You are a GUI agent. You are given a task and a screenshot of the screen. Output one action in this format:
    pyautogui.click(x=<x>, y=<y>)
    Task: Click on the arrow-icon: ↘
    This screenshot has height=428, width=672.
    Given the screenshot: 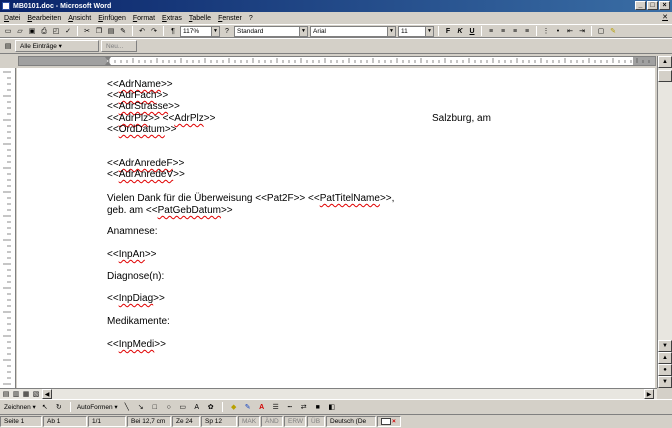 What is the action you would take?
    pyautogui.click(x=141, y=407)
    